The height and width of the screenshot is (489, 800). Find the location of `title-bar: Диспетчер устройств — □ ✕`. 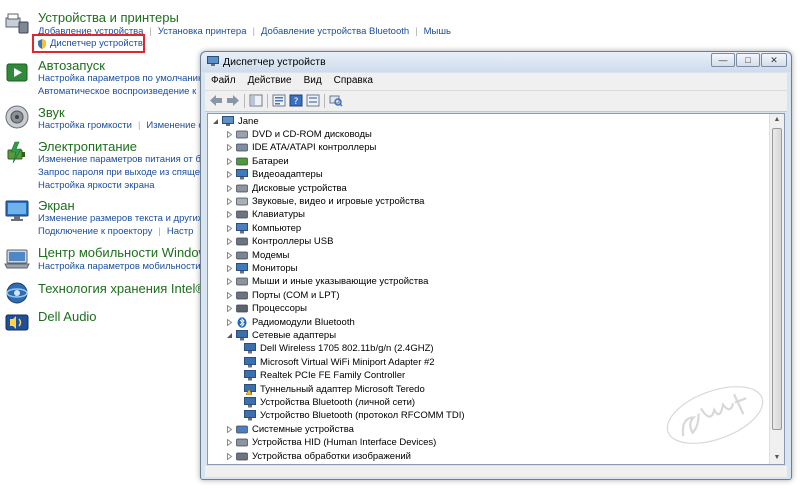

title-bar: Диспетчер устройств — □ ✕ is located at coordinates (496, 62).